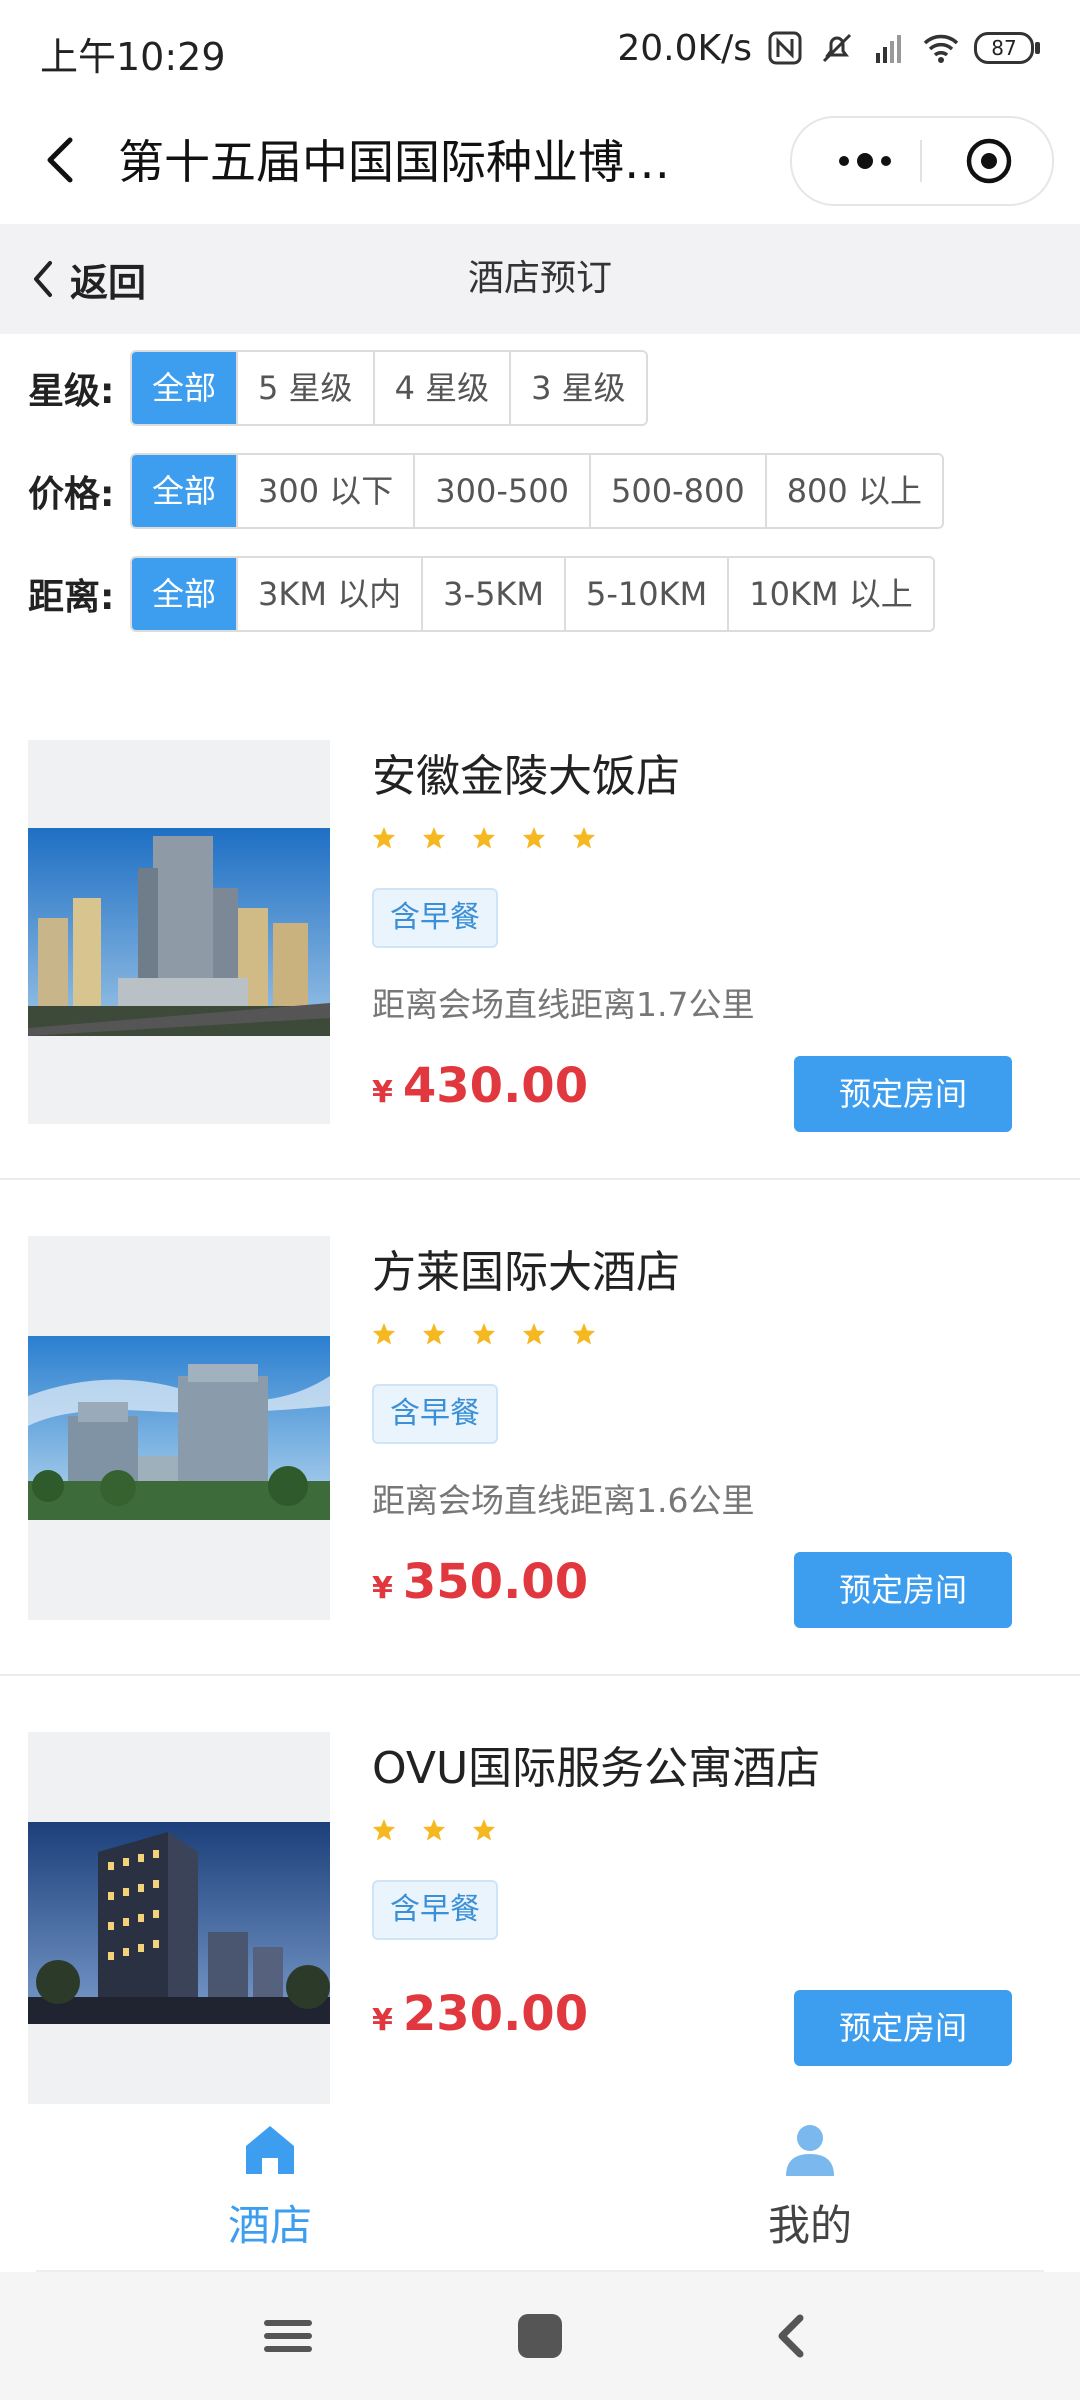  Describe the element at coordinates (495, 1582) in the screenshot. I see `price-value: 350.00` at that location.